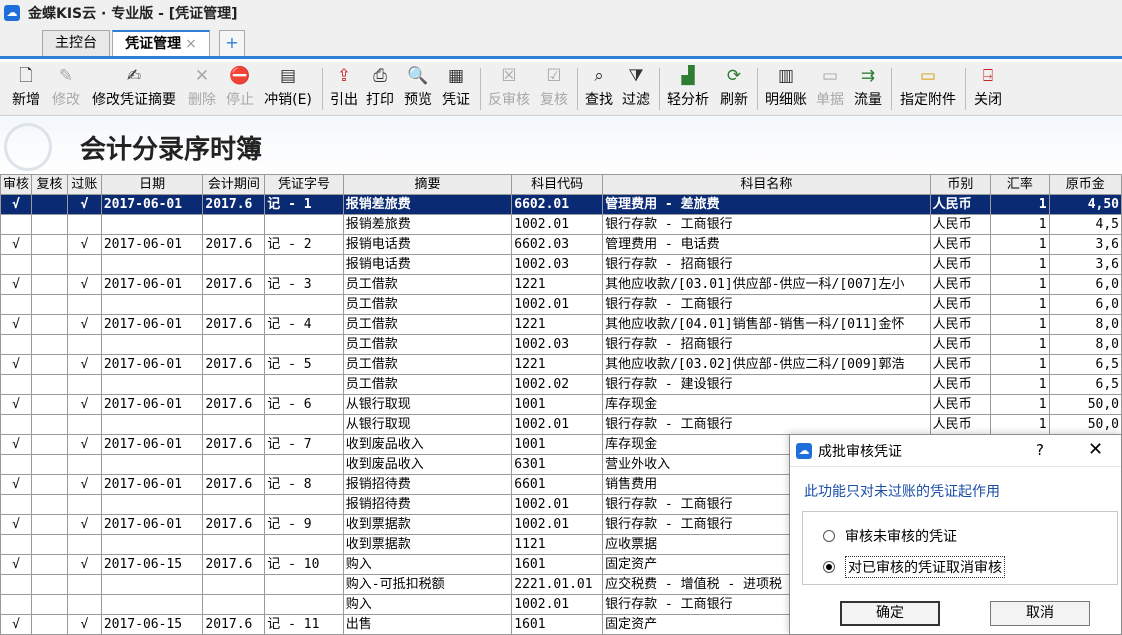 This screenshot has height=635, width=1122. I want to click on table-row: 员工借款 1002.03 银行存款 - 招商银行 人民币 1 8,0, so click(561, 344).